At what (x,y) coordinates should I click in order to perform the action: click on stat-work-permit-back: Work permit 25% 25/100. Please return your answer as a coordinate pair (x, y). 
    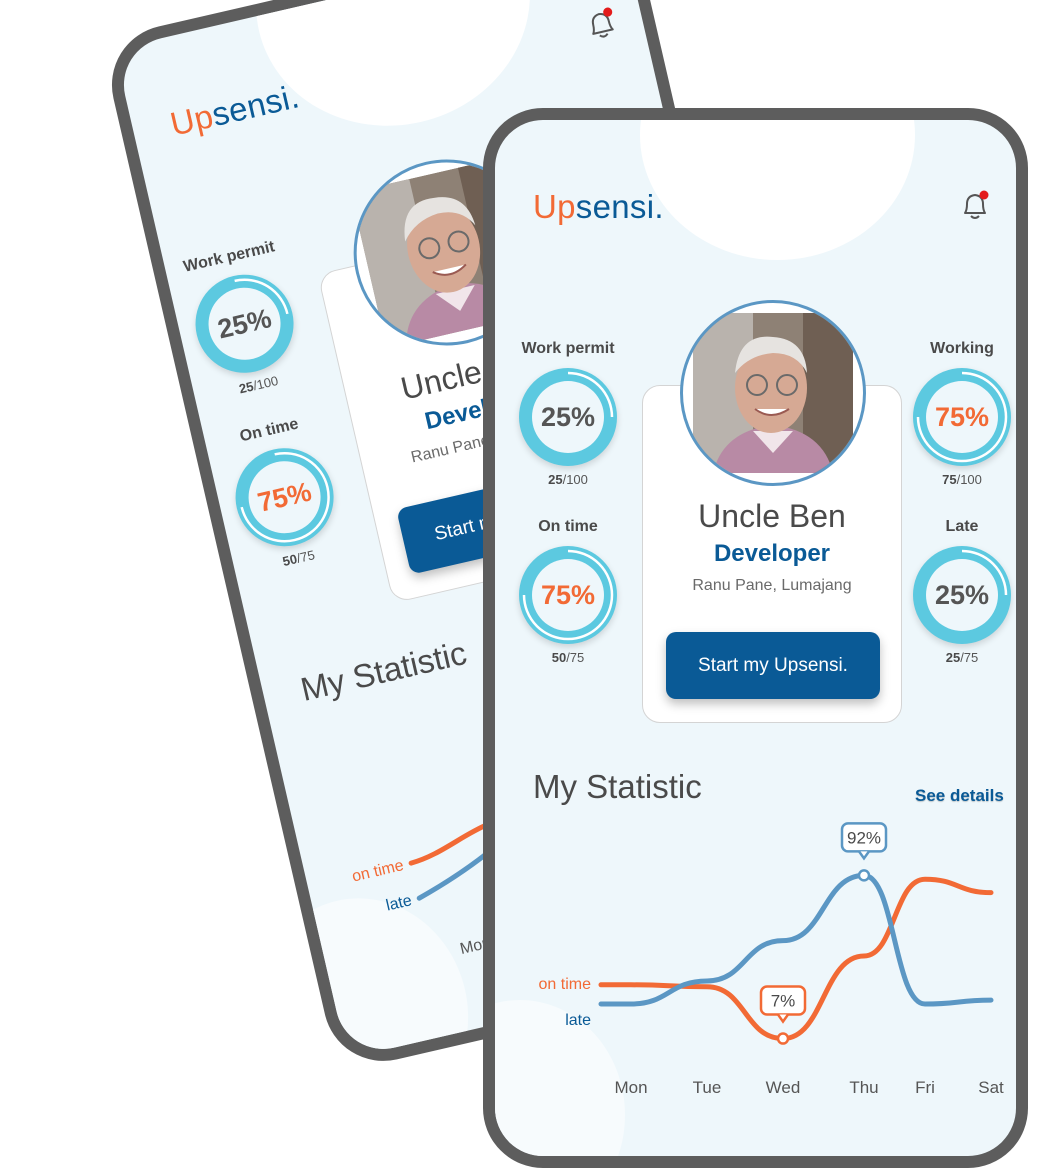
    Looking at the image, I should click on (244, 320).